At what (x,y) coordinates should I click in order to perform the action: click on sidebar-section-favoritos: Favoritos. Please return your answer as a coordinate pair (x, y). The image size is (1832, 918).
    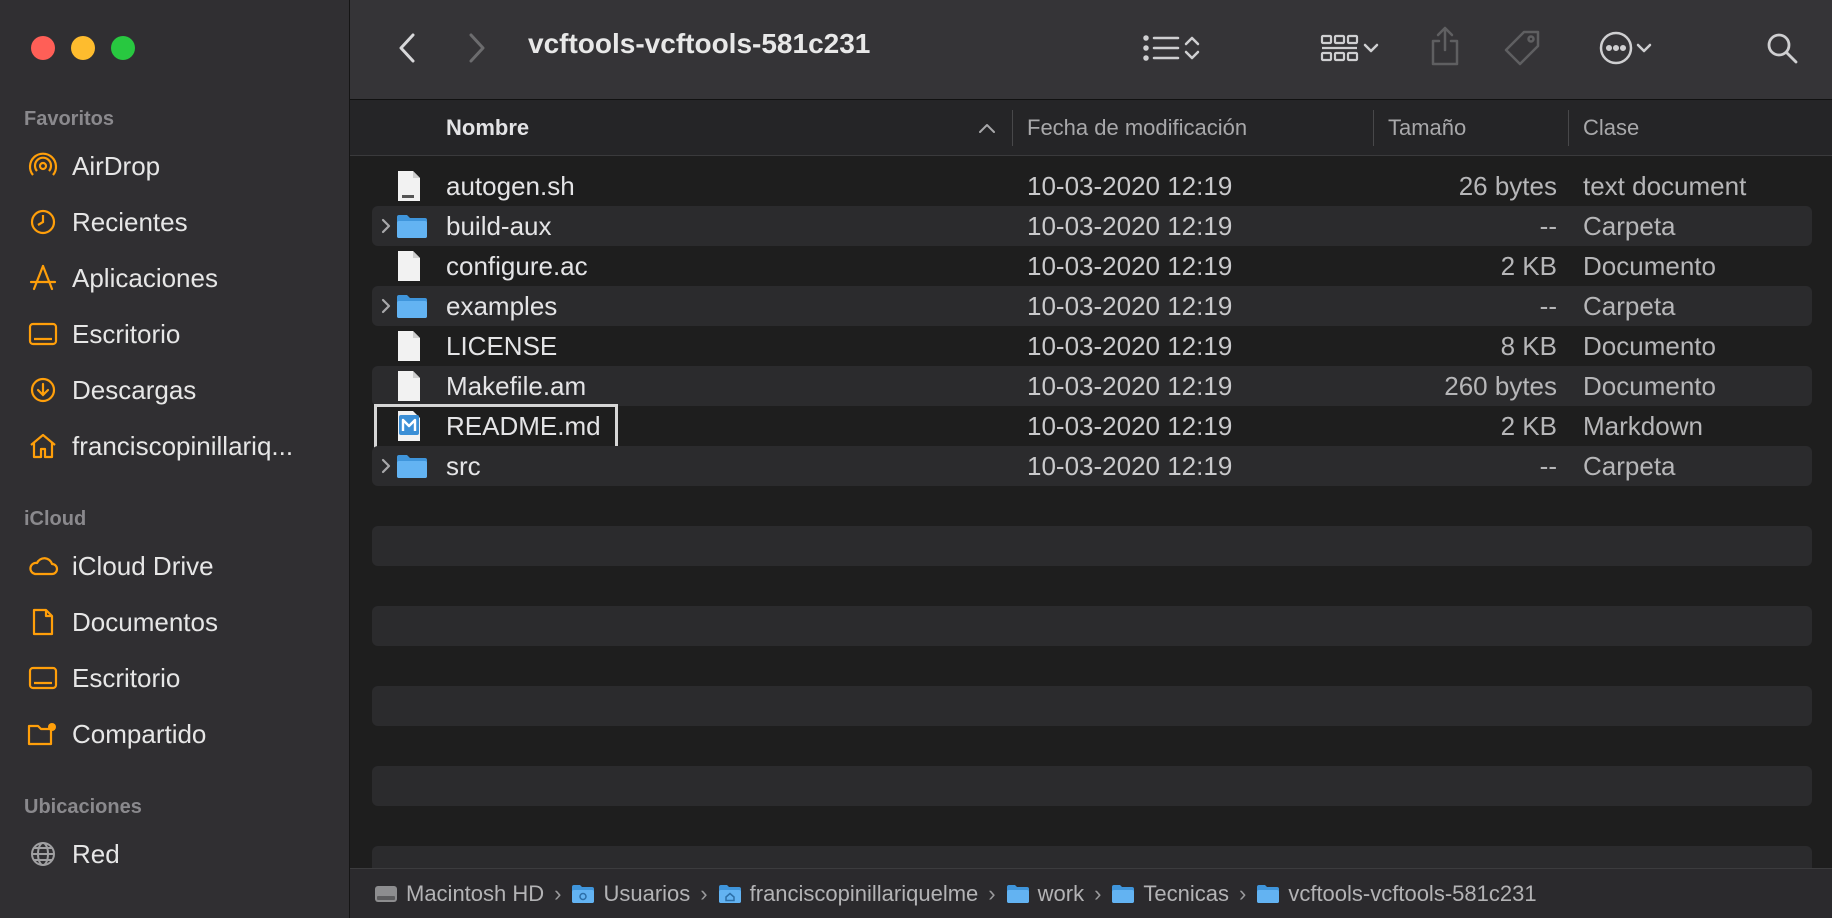
    Looking at the image, I should click on (69, 119).